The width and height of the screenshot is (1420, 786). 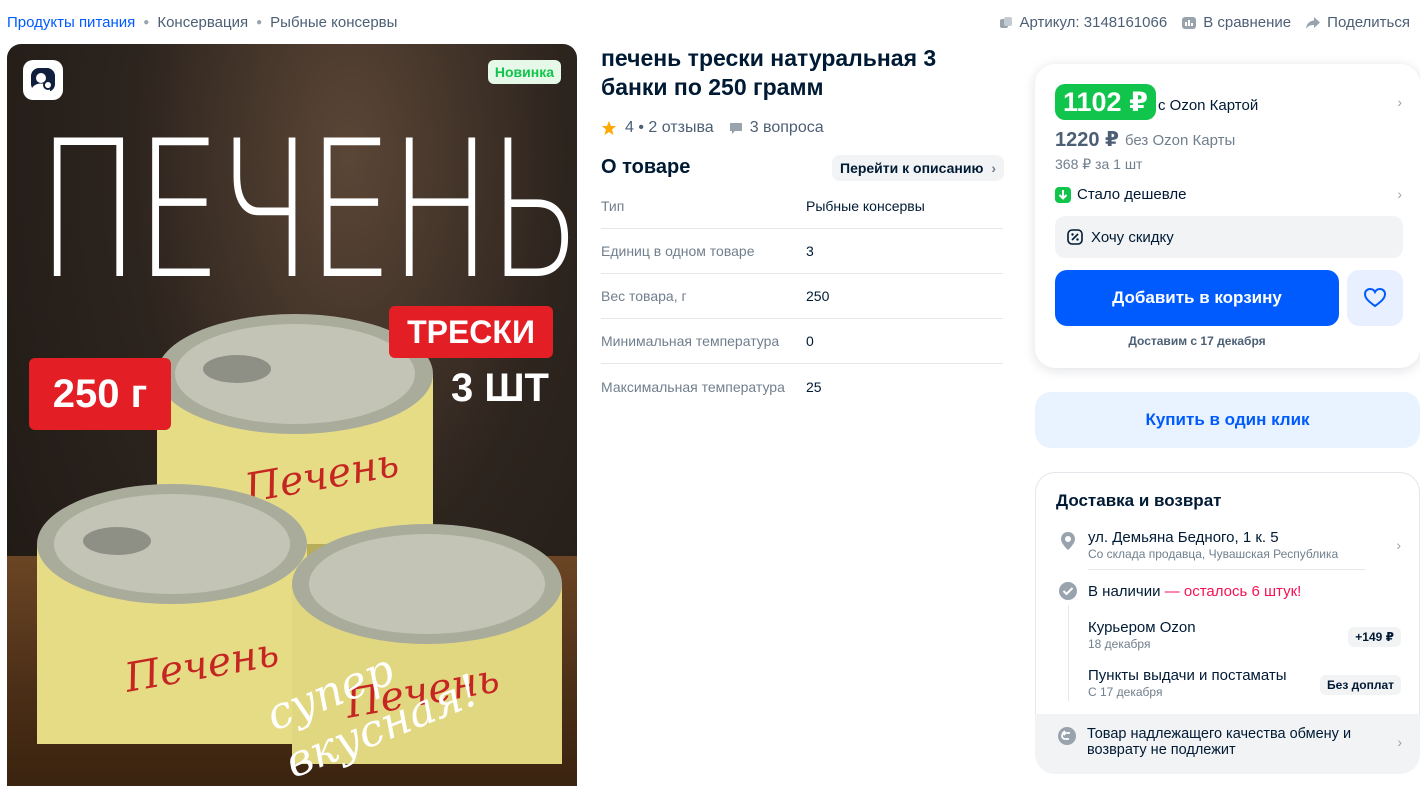 I want to click on new-badge: Новинка, so click(x=524, y=72).